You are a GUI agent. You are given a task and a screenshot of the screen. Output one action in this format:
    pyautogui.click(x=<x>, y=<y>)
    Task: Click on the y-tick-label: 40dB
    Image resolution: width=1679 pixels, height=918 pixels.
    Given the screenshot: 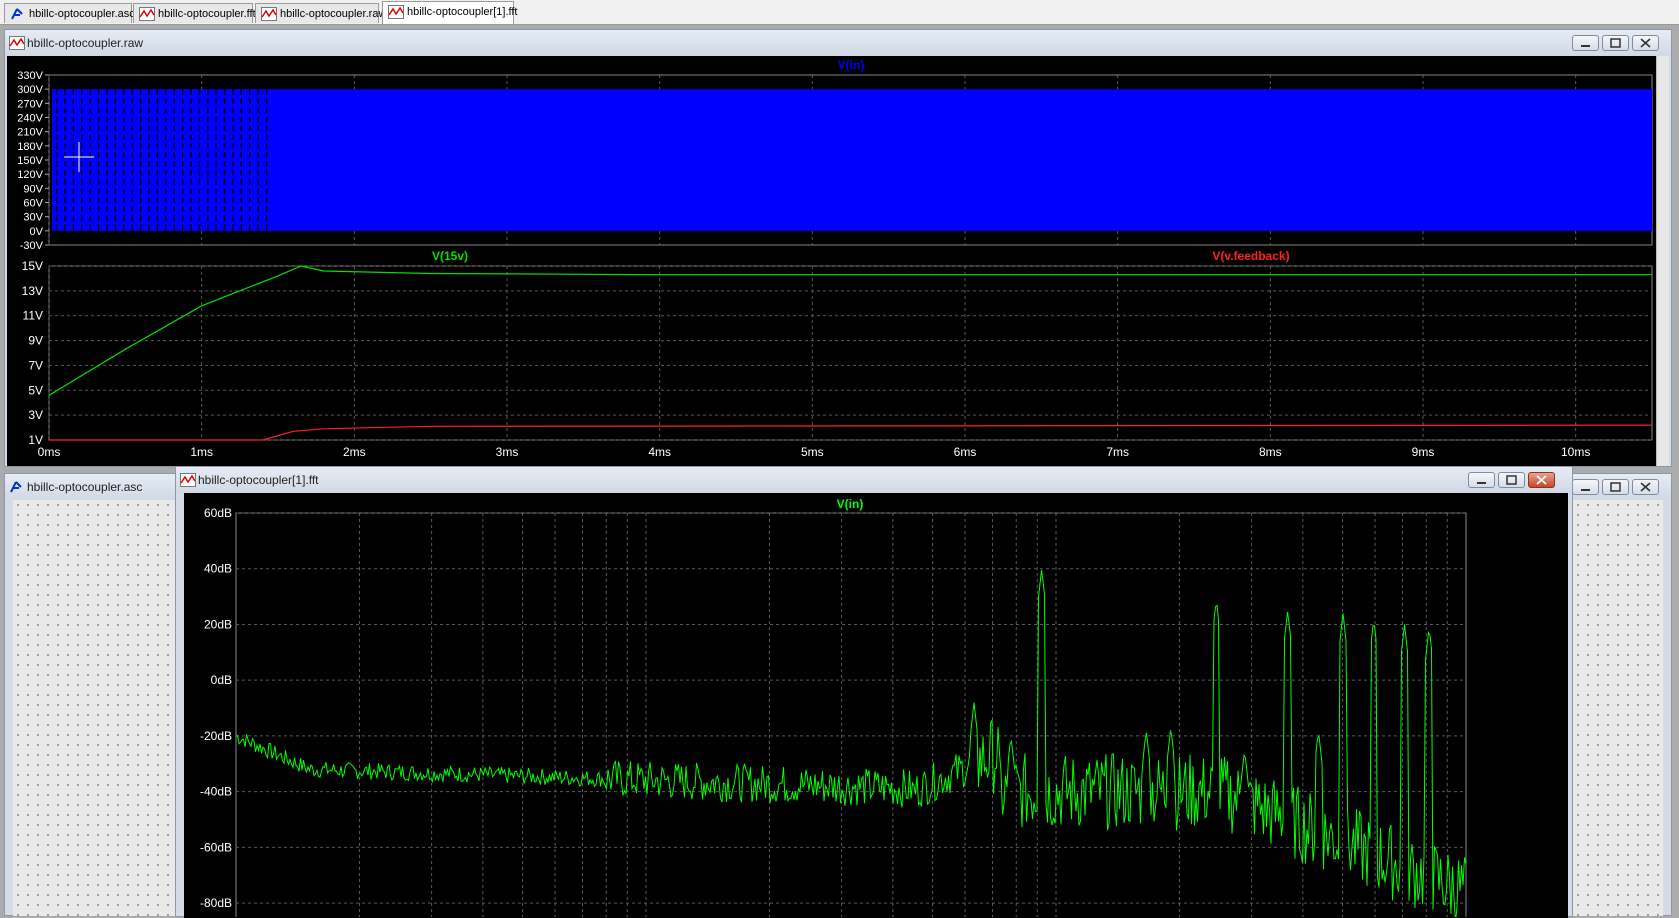 What is the action you would take?
    pyautogui.click(x=218, y=569)
    